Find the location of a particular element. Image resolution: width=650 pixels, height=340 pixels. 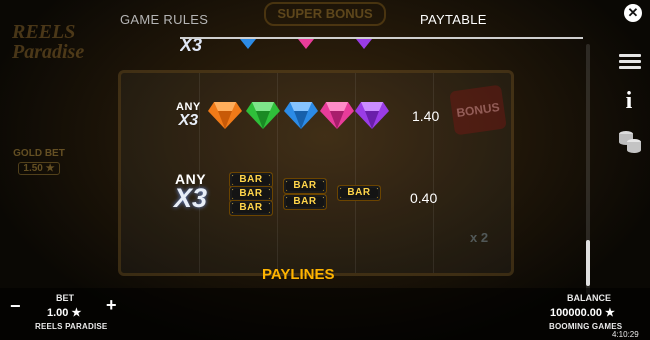

paylines-heading: PAYLINES is located at coordinates (298, 274).